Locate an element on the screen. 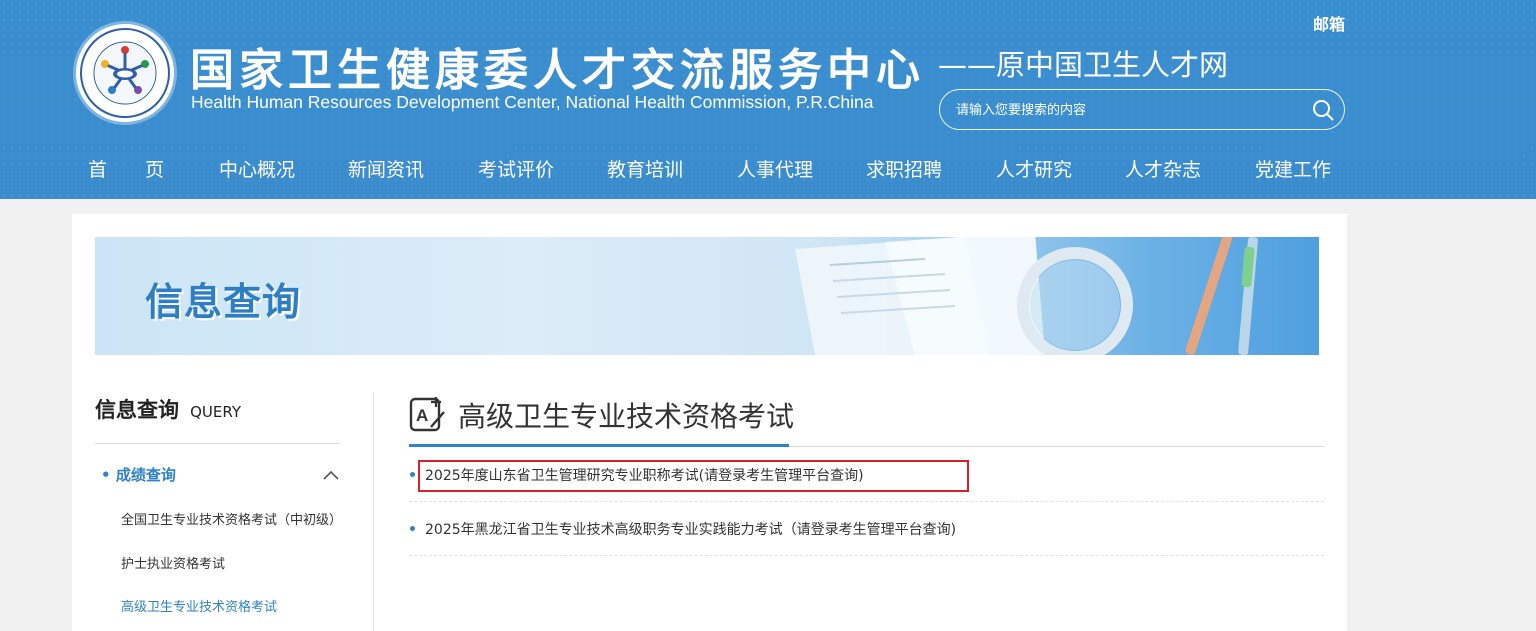 The width and height of the screenshot is (1536, 631). page-title: 高级卫生专业技术资格考试 is located at coordinates (626, 416).